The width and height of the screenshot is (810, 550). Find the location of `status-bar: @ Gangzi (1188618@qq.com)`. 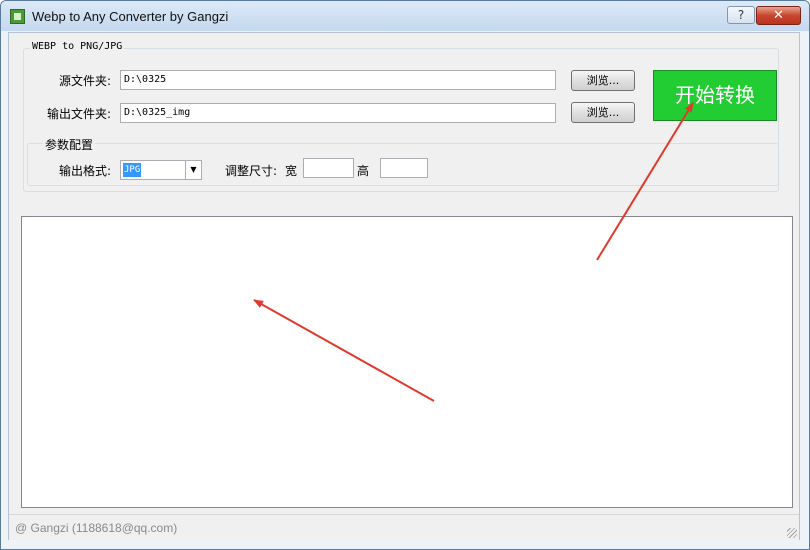

status-bar: @ Gangzi (1188618@qq.com) is located at coordinates (404, 527).